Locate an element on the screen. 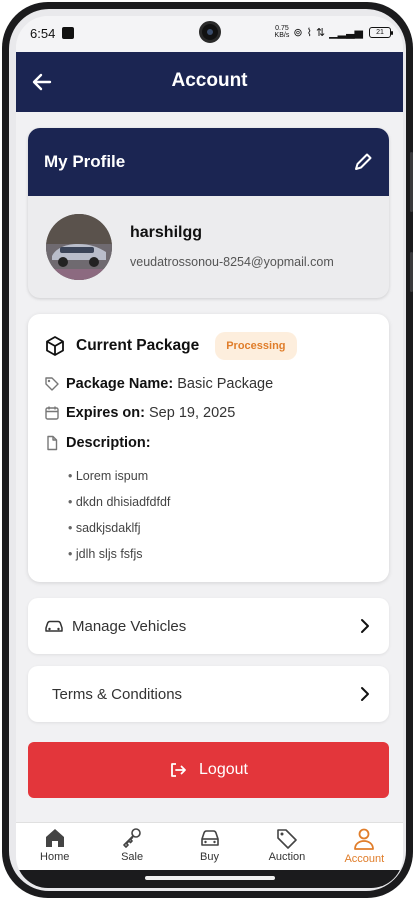 The height and width of the screenshot is (900, 415). tab-buy-label: Buy is located at coordinates (209, 857).